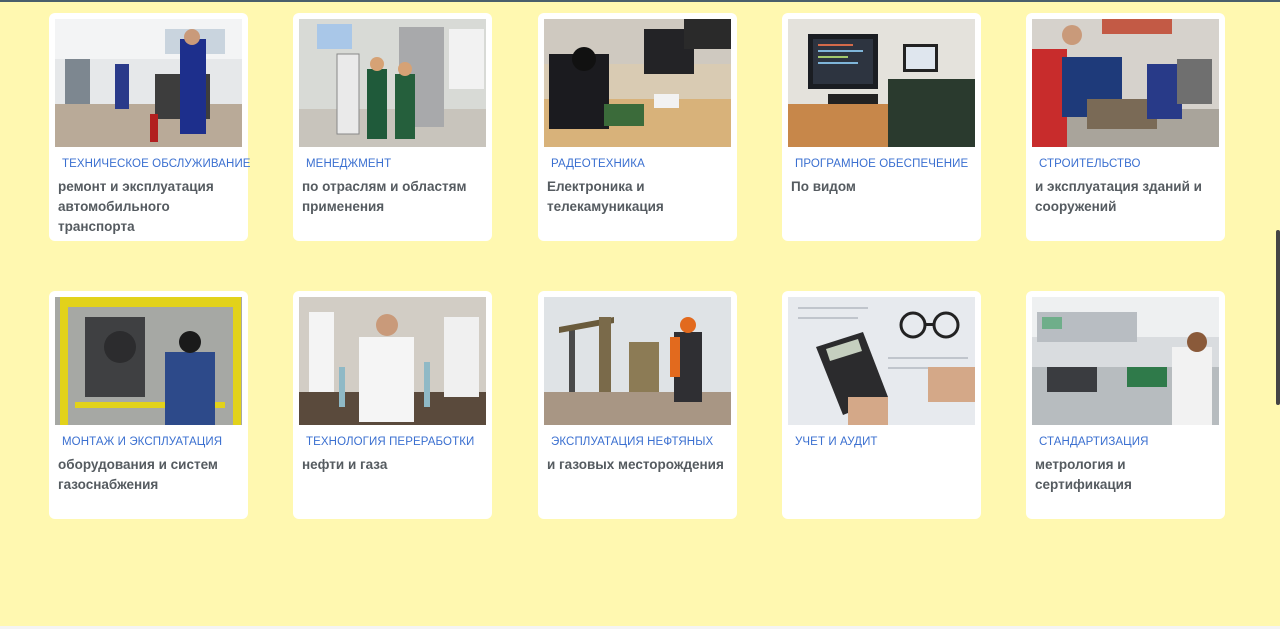  I want to click on card-description: и эксплуатация зданий и сооружений, so click(1118, 196).